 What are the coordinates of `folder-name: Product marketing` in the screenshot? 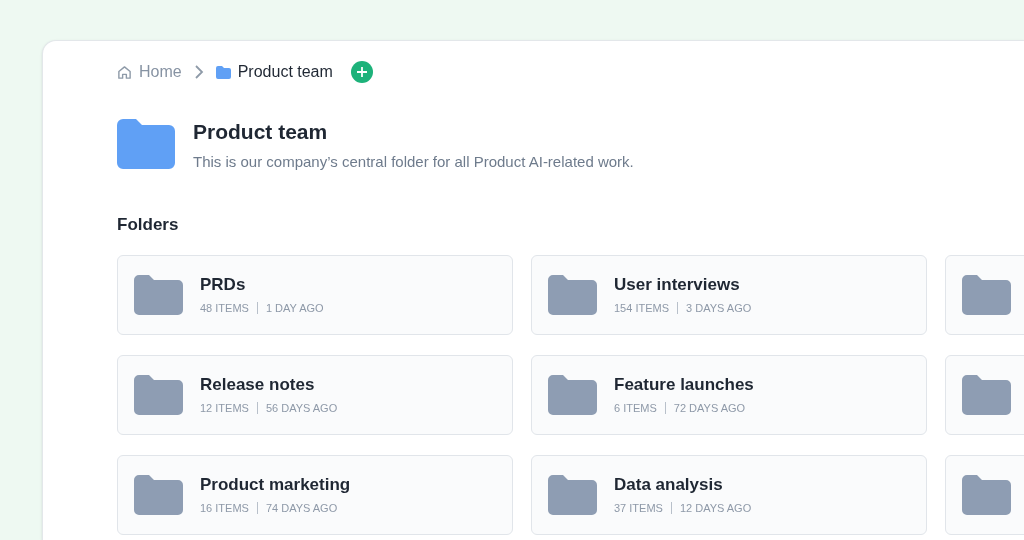 It's located at (275, 484).